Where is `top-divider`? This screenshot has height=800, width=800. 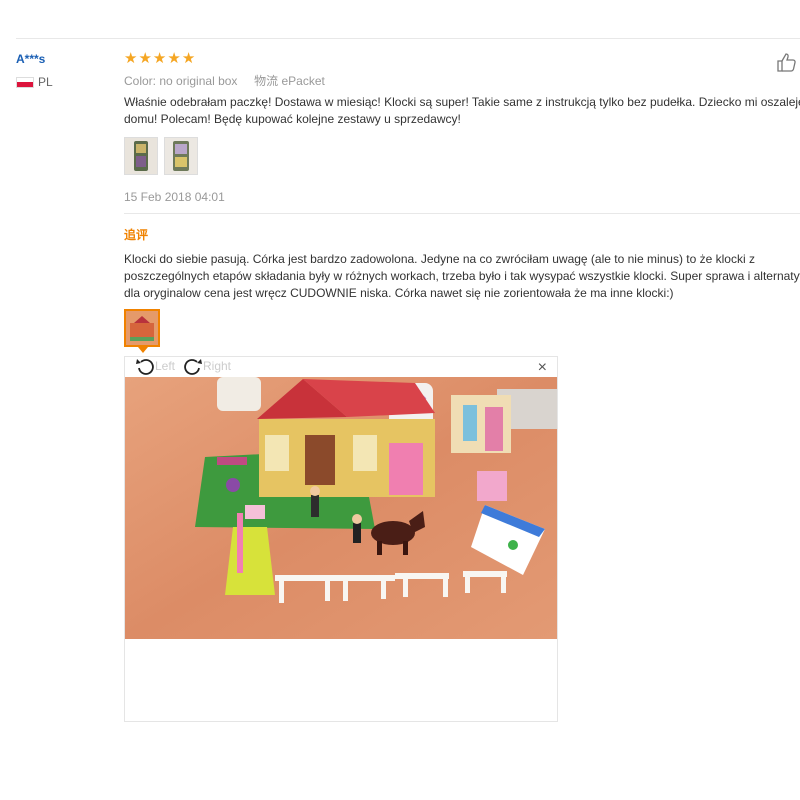 top-divider is located at coordinates (408, 38).